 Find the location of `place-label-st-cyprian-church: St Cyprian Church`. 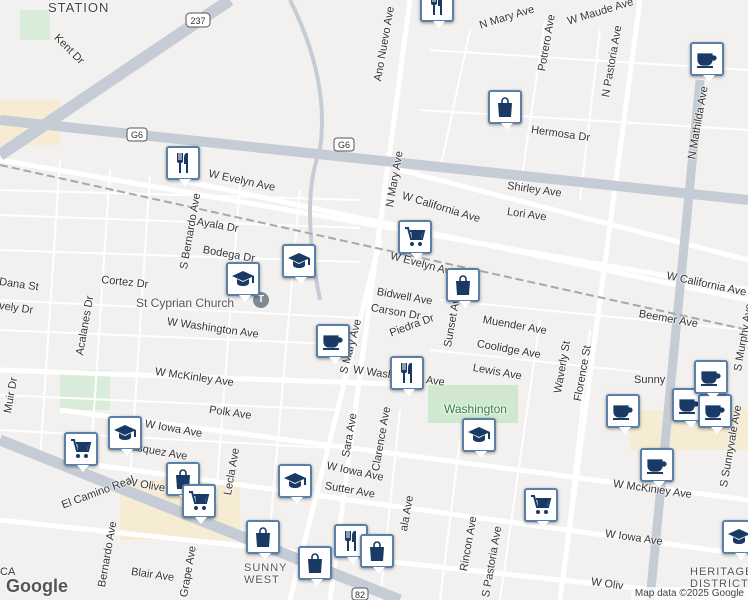

place-label-st-cyprian-church: St Cyprian Church is located at coordinates (185, 303).